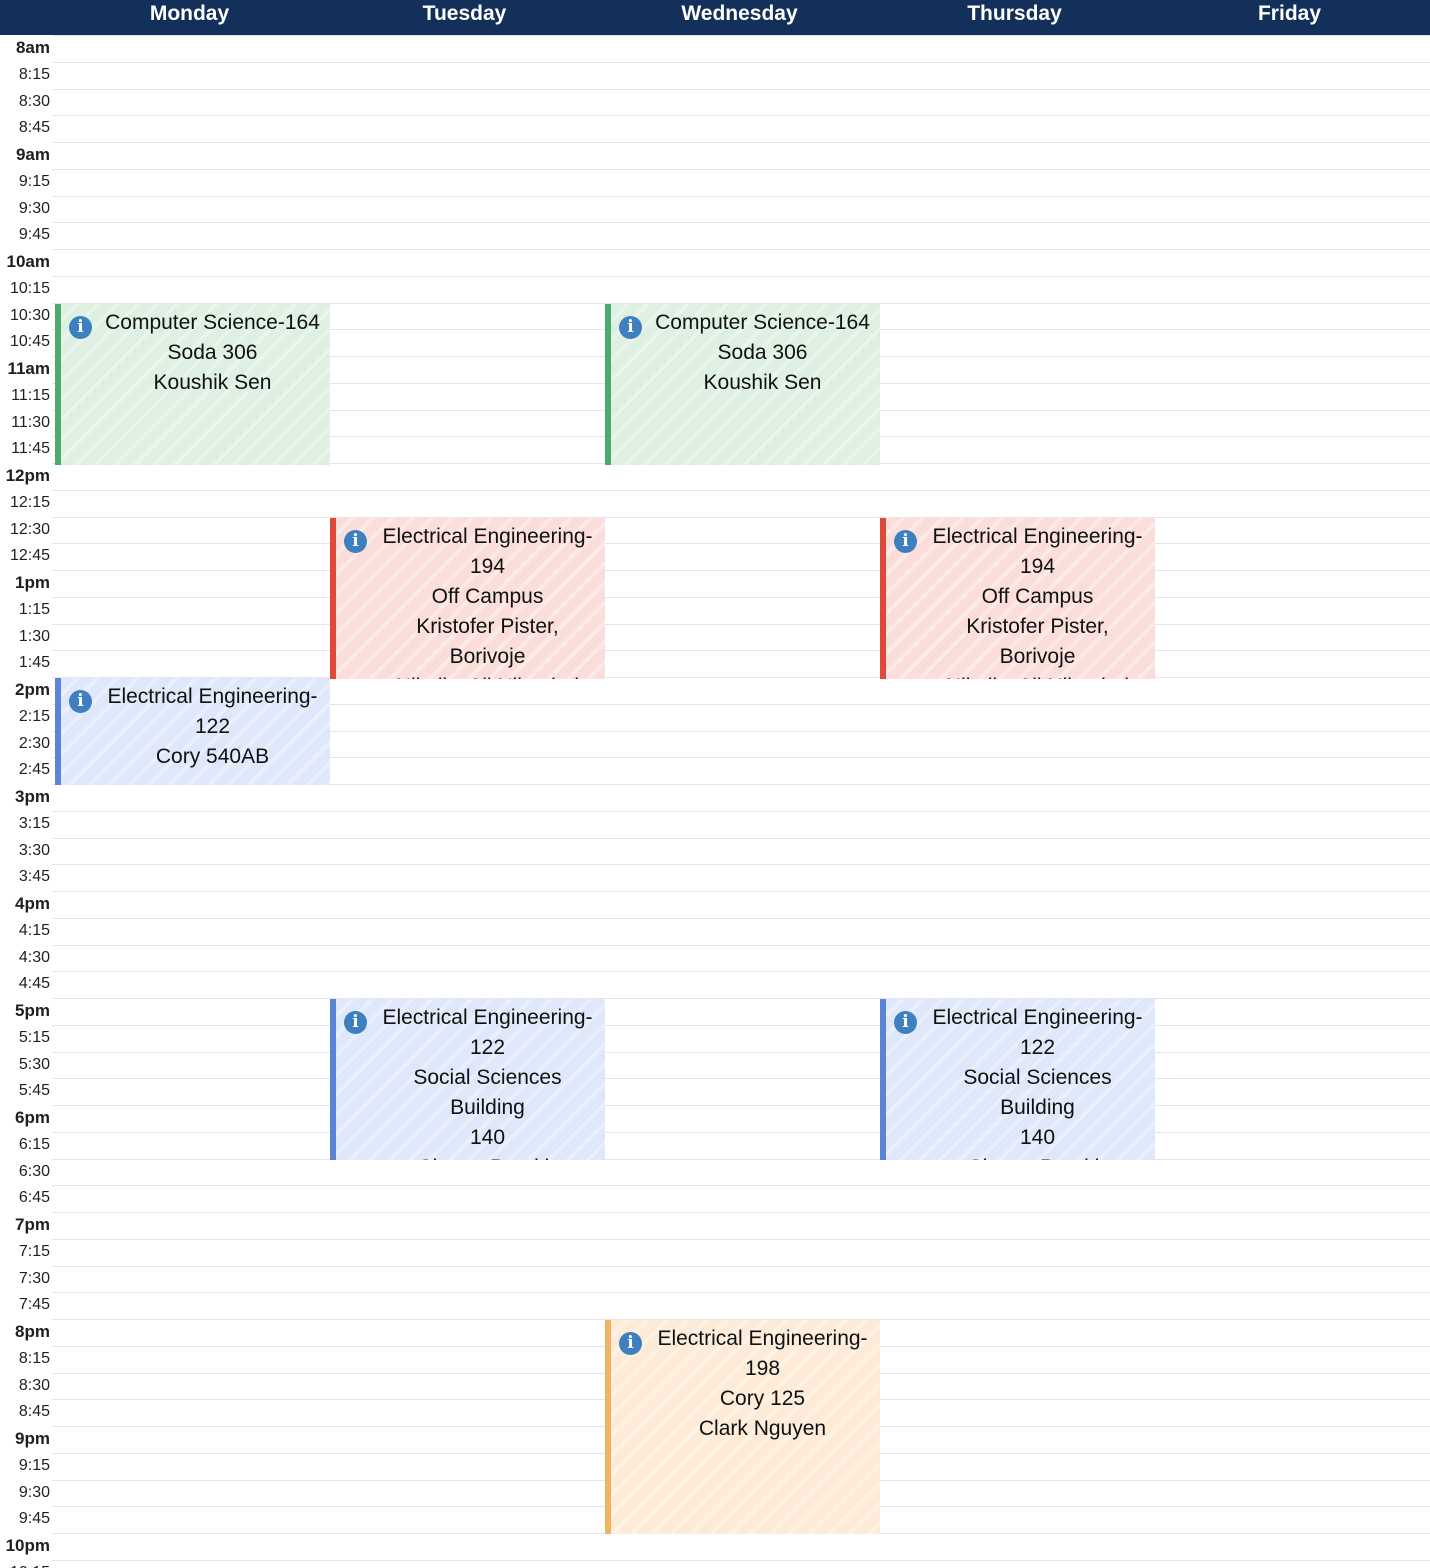 This screenshot has height=1568, width=1430. Describe the element at coordinates (464, 13) in the screenshot. I see `day-label-tuesday: Tuesday` at that location.